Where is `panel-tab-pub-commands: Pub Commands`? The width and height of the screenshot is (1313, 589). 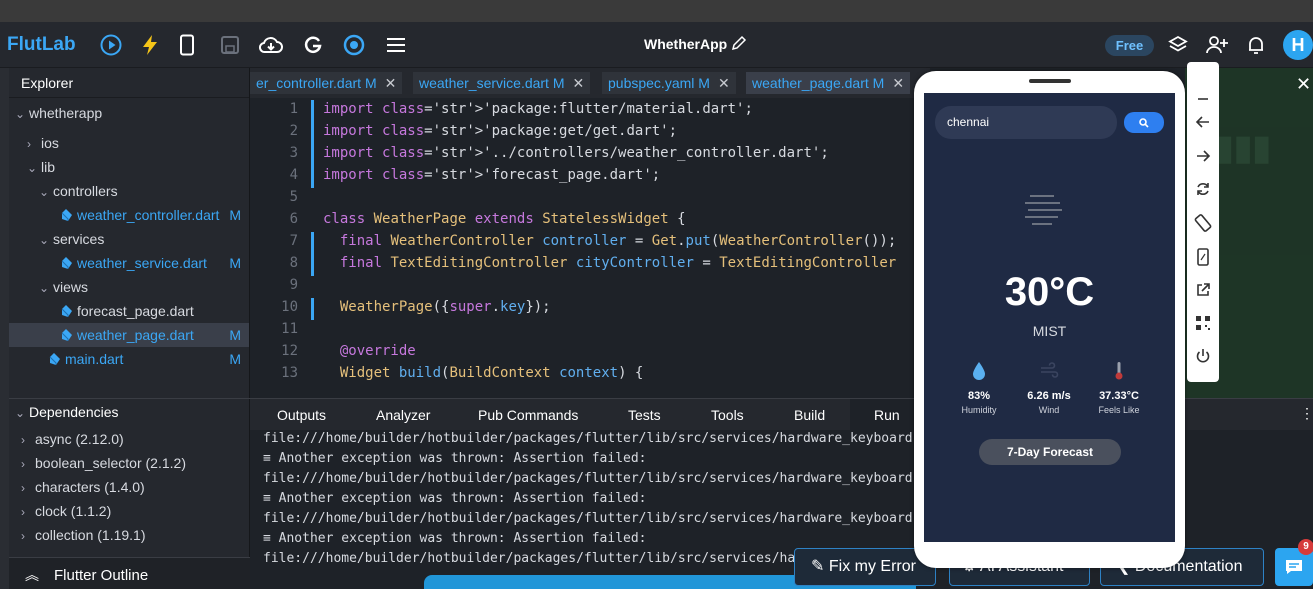 panel-tab-pub-commands: Pub Commands is located at coordinates (528, 415).